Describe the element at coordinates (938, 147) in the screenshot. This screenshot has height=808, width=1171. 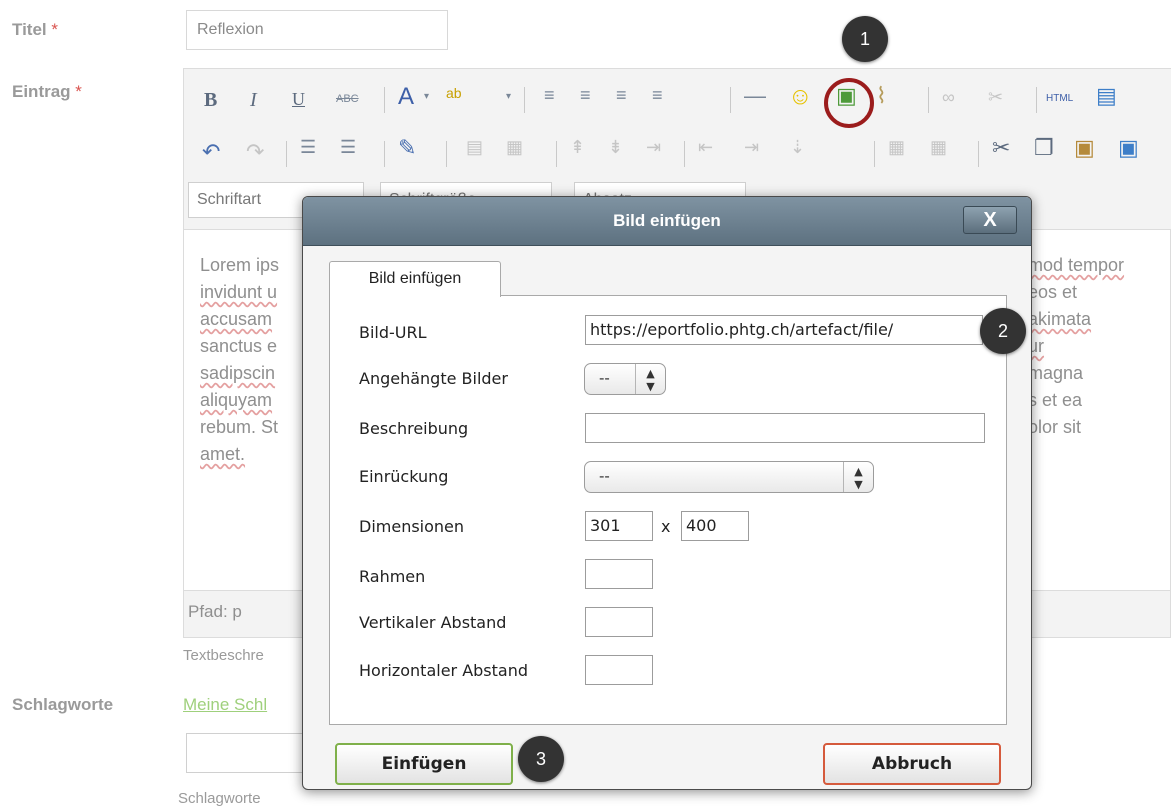
I see `merge-cells-icon: ▦` at that location.